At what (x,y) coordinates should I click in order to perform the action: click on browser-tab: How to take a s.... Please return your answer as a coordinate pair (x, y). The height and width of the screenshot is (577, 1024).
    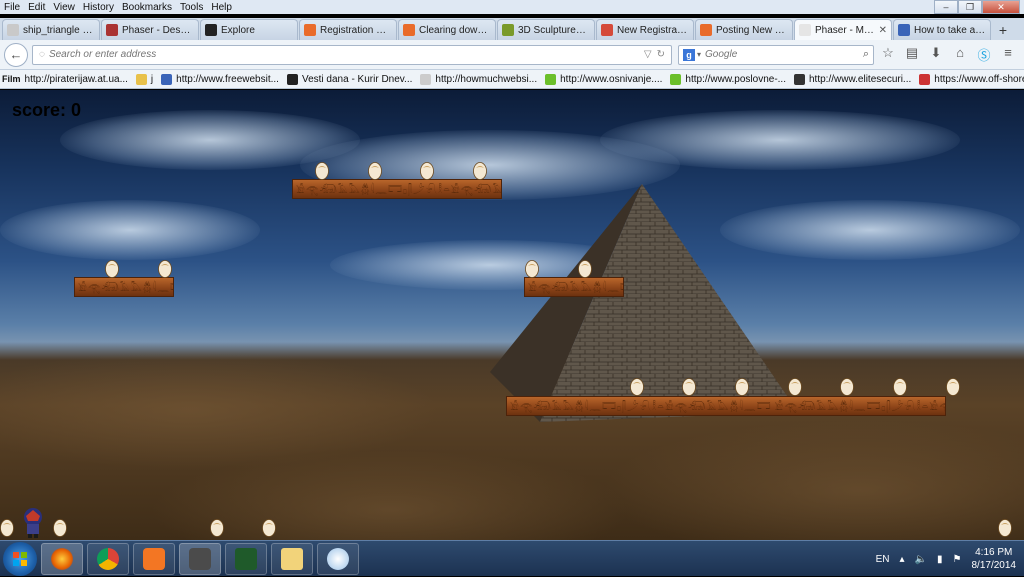
    Looking at the image, I should click on (942, 29).